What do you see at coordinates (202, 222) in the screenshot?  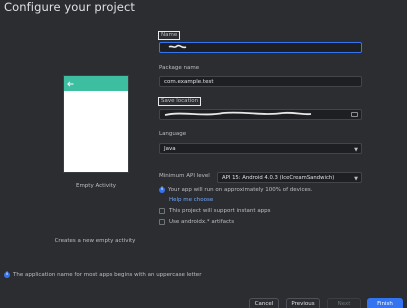 I see `androidx-label: Use androidx.* artifacts` at bounding box center [202, 222].